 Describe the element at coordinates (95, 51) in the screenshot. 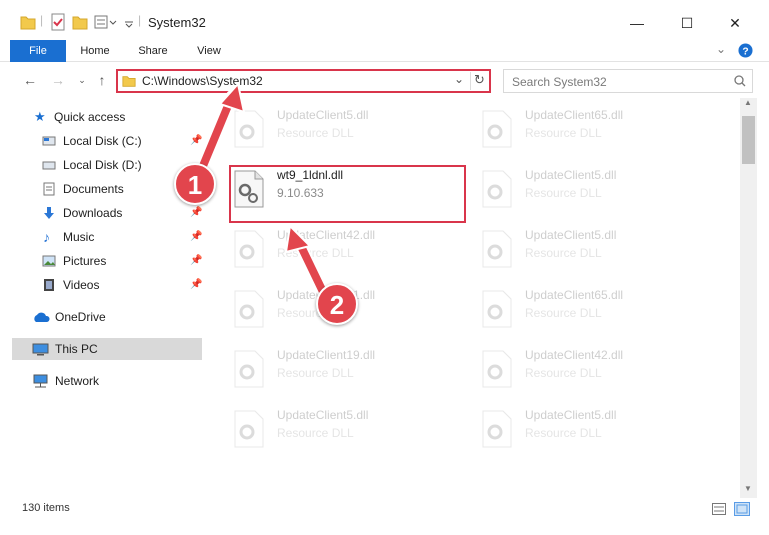

I see `tab-home: Home` at that location.